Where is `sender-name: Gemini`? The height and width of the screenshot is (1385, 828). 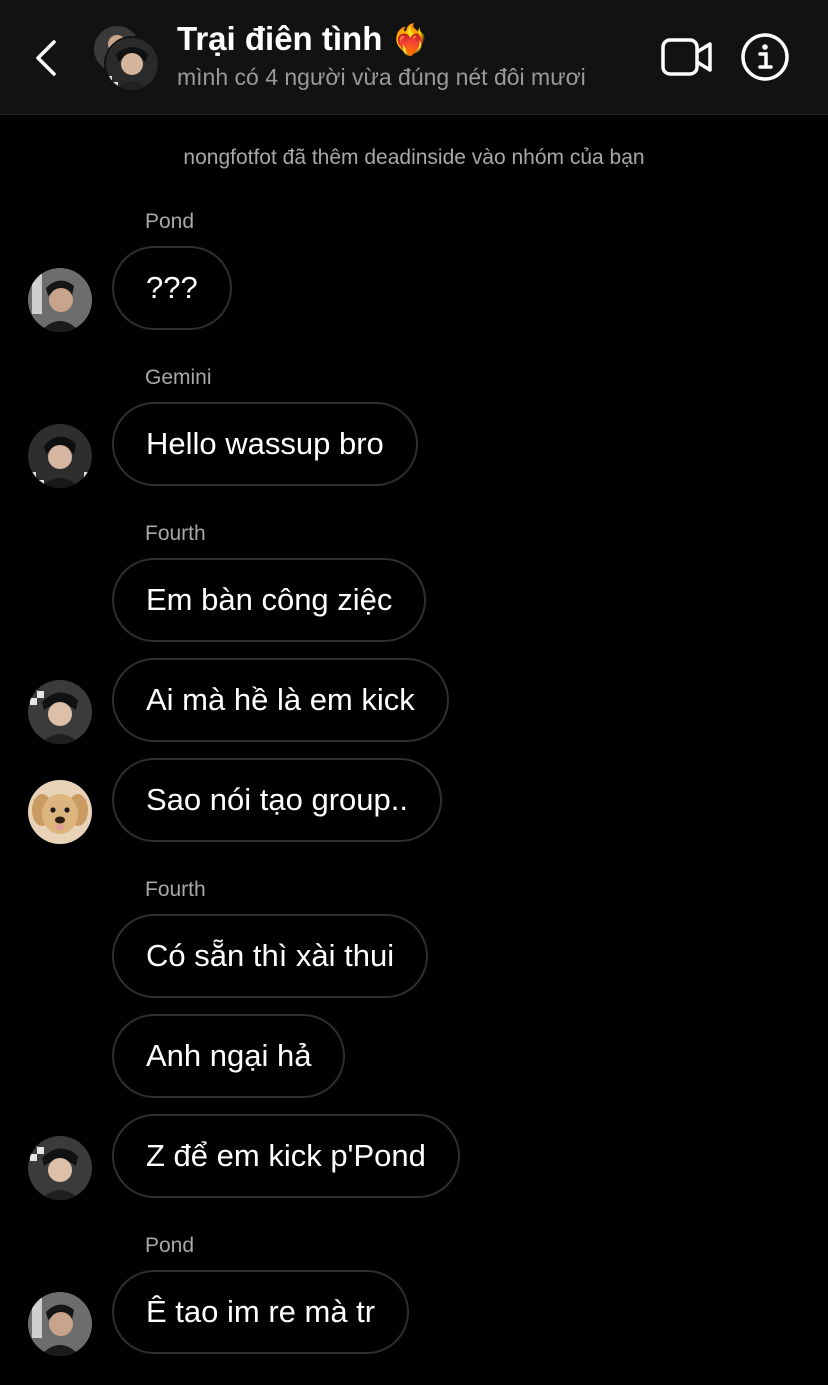
sender-name: Gemini is located at coordinates (178, 377).